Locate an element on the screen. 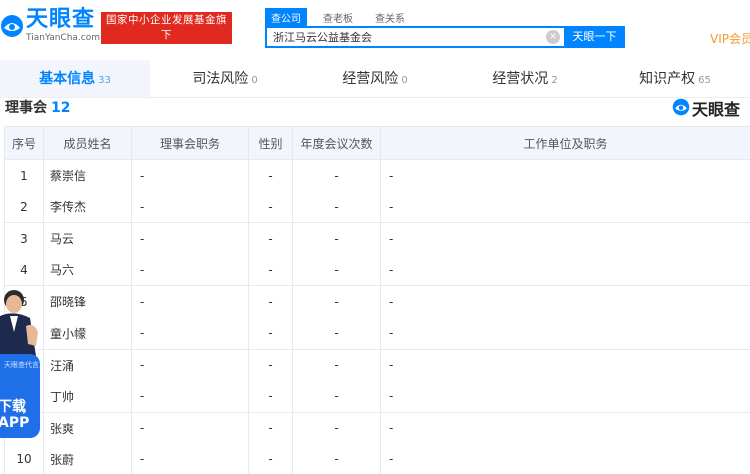 The image size is (750, 474). cell-index: 4 is located at coordinates (24, 270).